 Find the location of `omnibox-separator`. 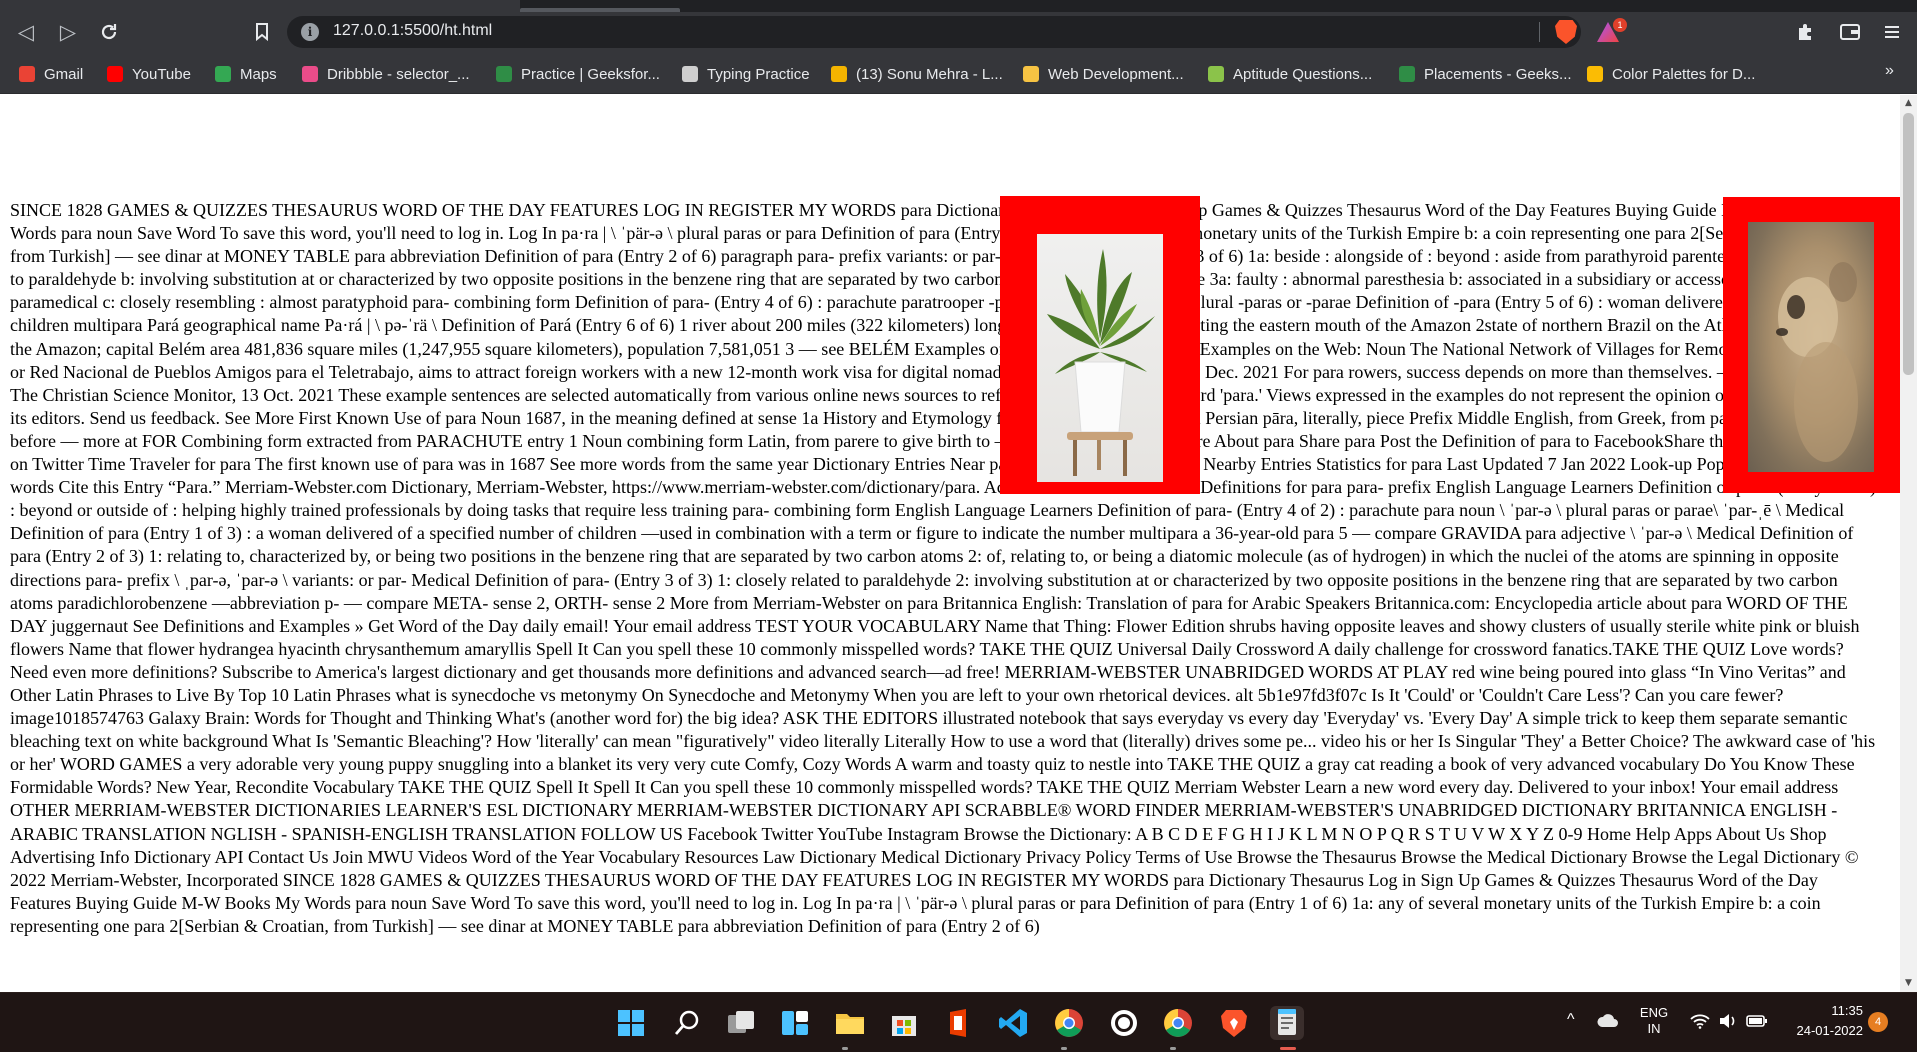

omnibox-separator is located at coordinates (1539, 32).